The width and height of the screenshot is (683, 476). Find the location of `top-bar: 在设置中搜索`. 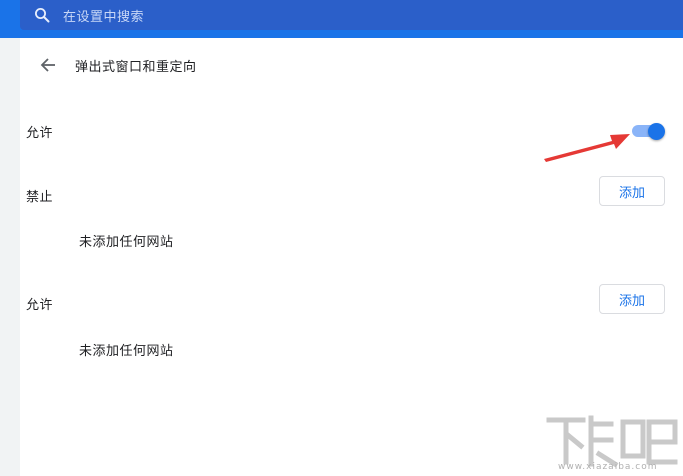

top-bar: 在设置中搜索 is located at coordinates (341, 19).